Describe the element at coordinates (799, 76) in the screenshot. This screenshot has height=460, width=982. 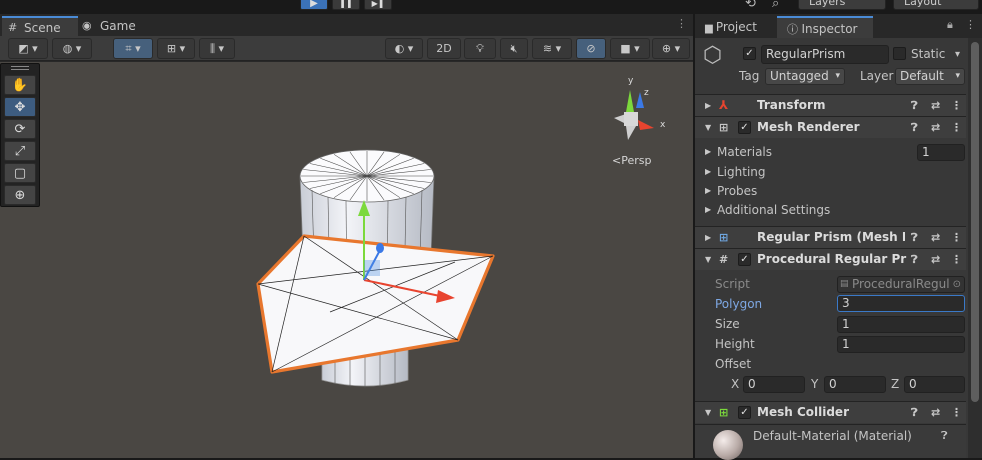
I see `tag-value: Untagged` at that location.